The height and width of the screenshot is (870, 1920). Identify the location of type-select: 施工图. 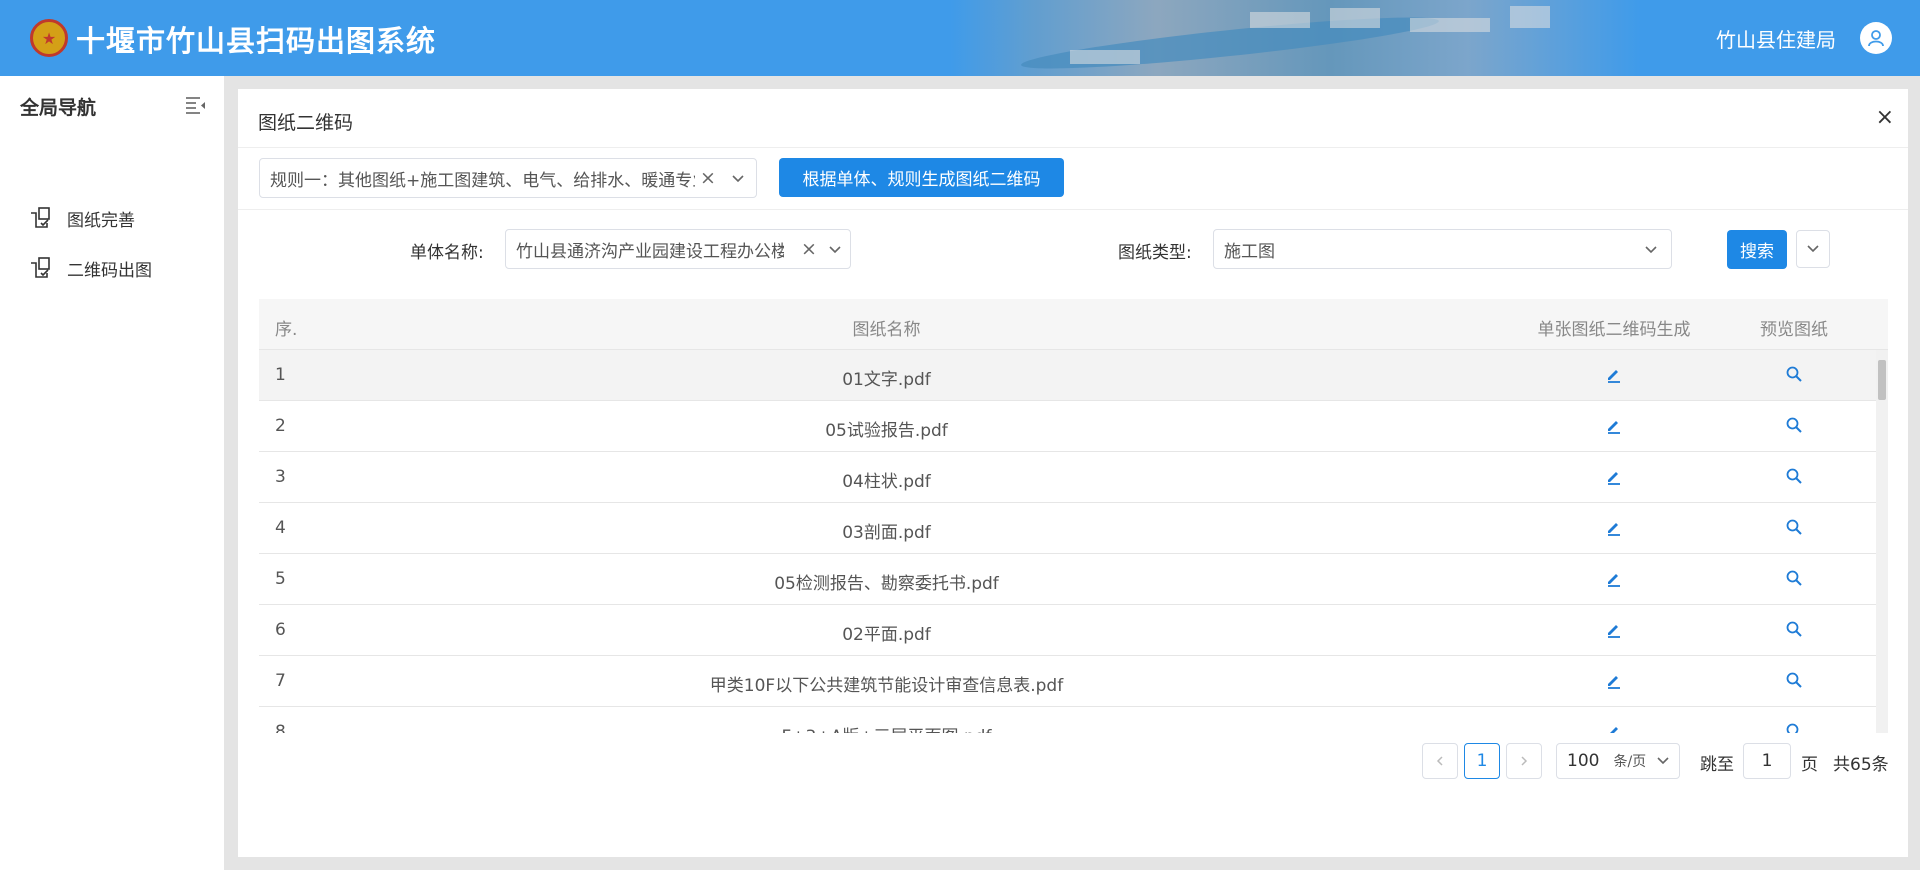
(1442, 249).